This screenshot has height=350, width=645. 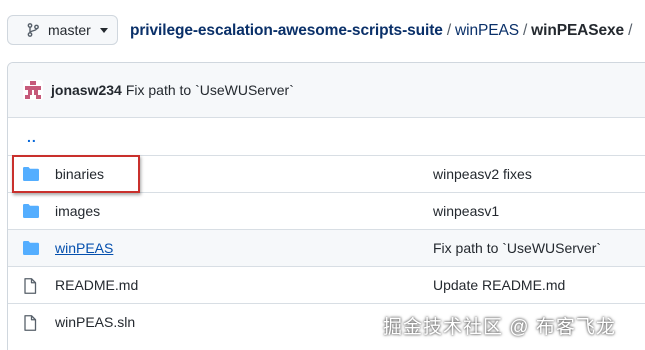 I want to click on breadcrumb-current: winPEASexe, so click(x=578, y=30).